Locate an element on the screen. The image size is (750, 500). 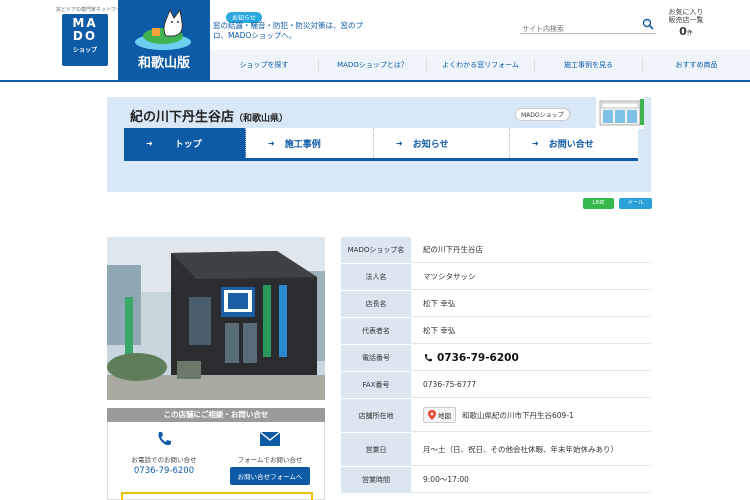
row-key: FAX番号 is located at coordinates (376, 385).